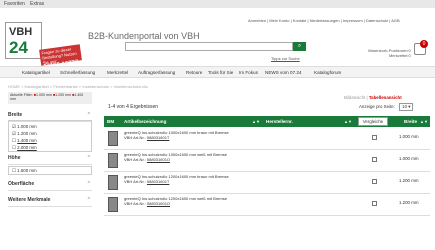 Image resolution: width=435 pixels, height=250 pixels. I want to click on filter-chip: 1.200 mm, so click(63, 95).